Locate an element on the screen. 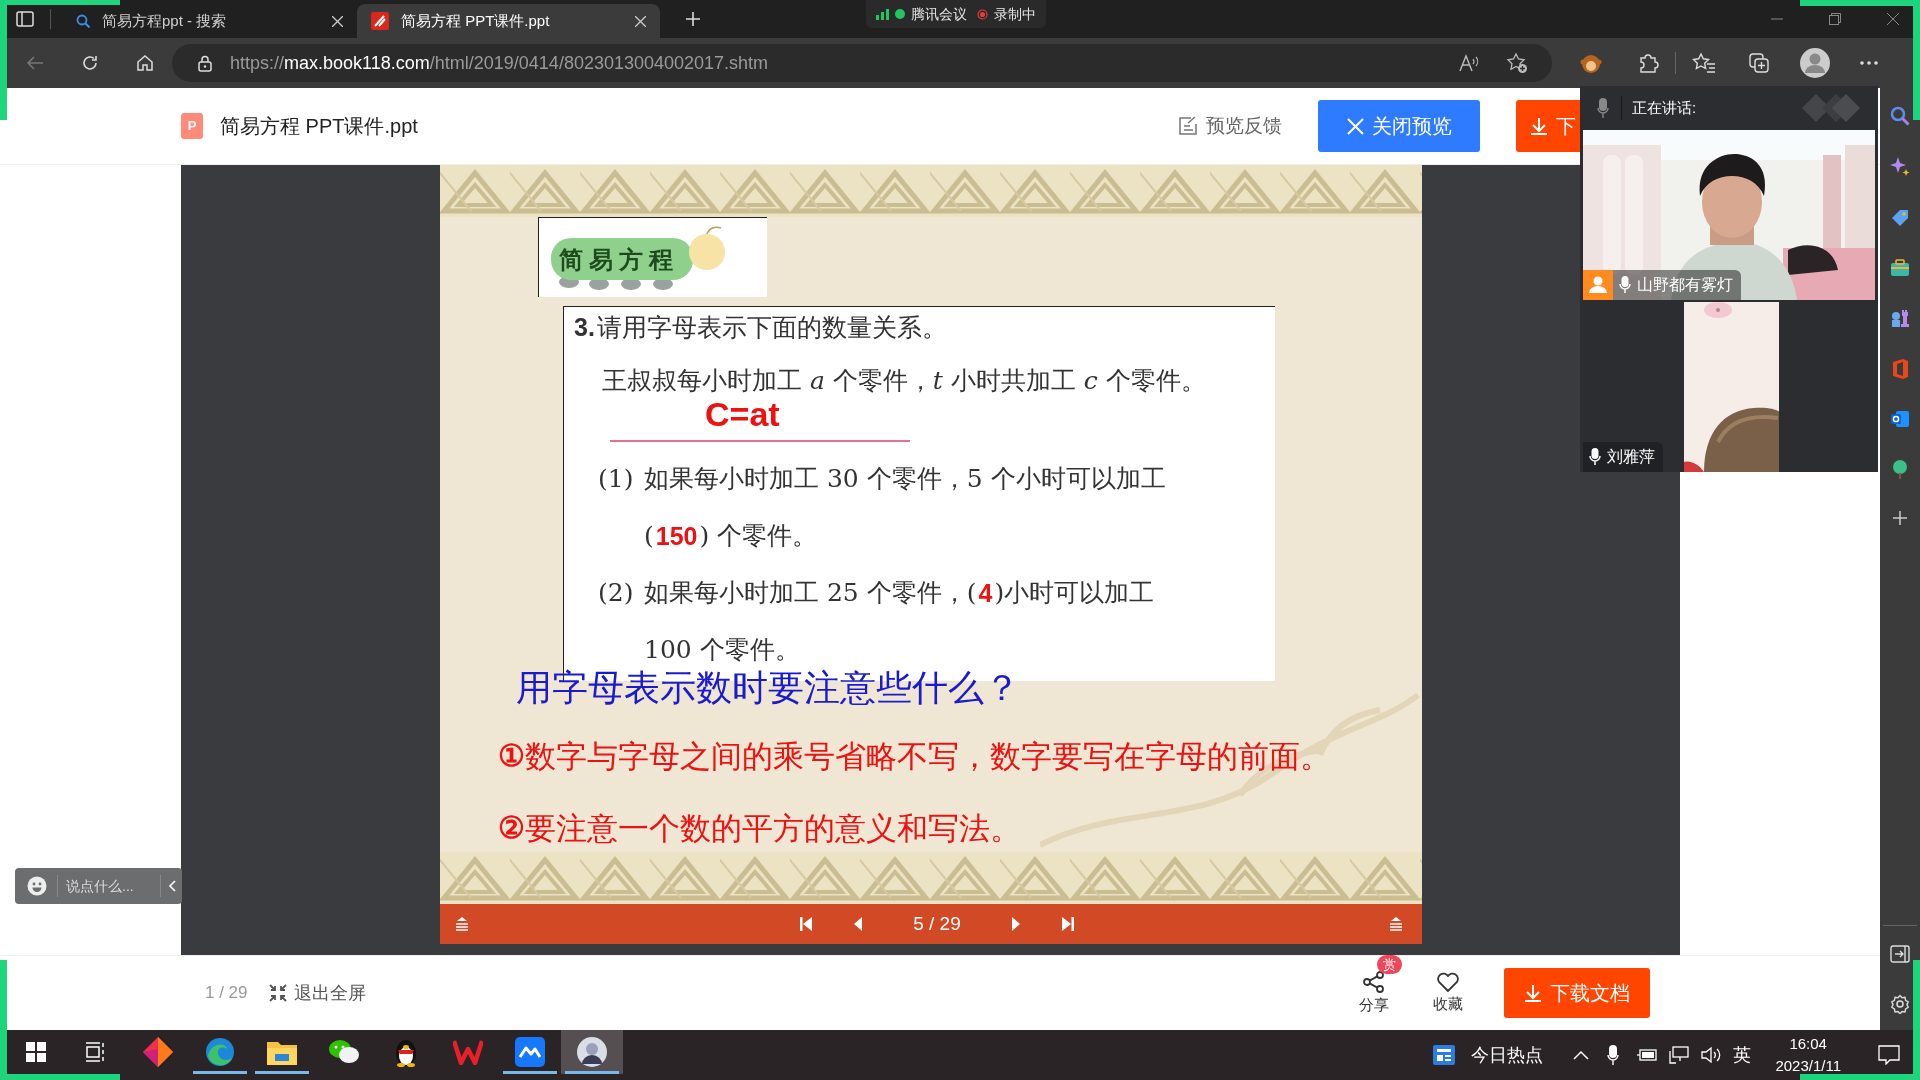 Image resolution: width=1920 pixels, height=1080 pixels. reward-badge: 赏 is located at coordinates (1389, 964).